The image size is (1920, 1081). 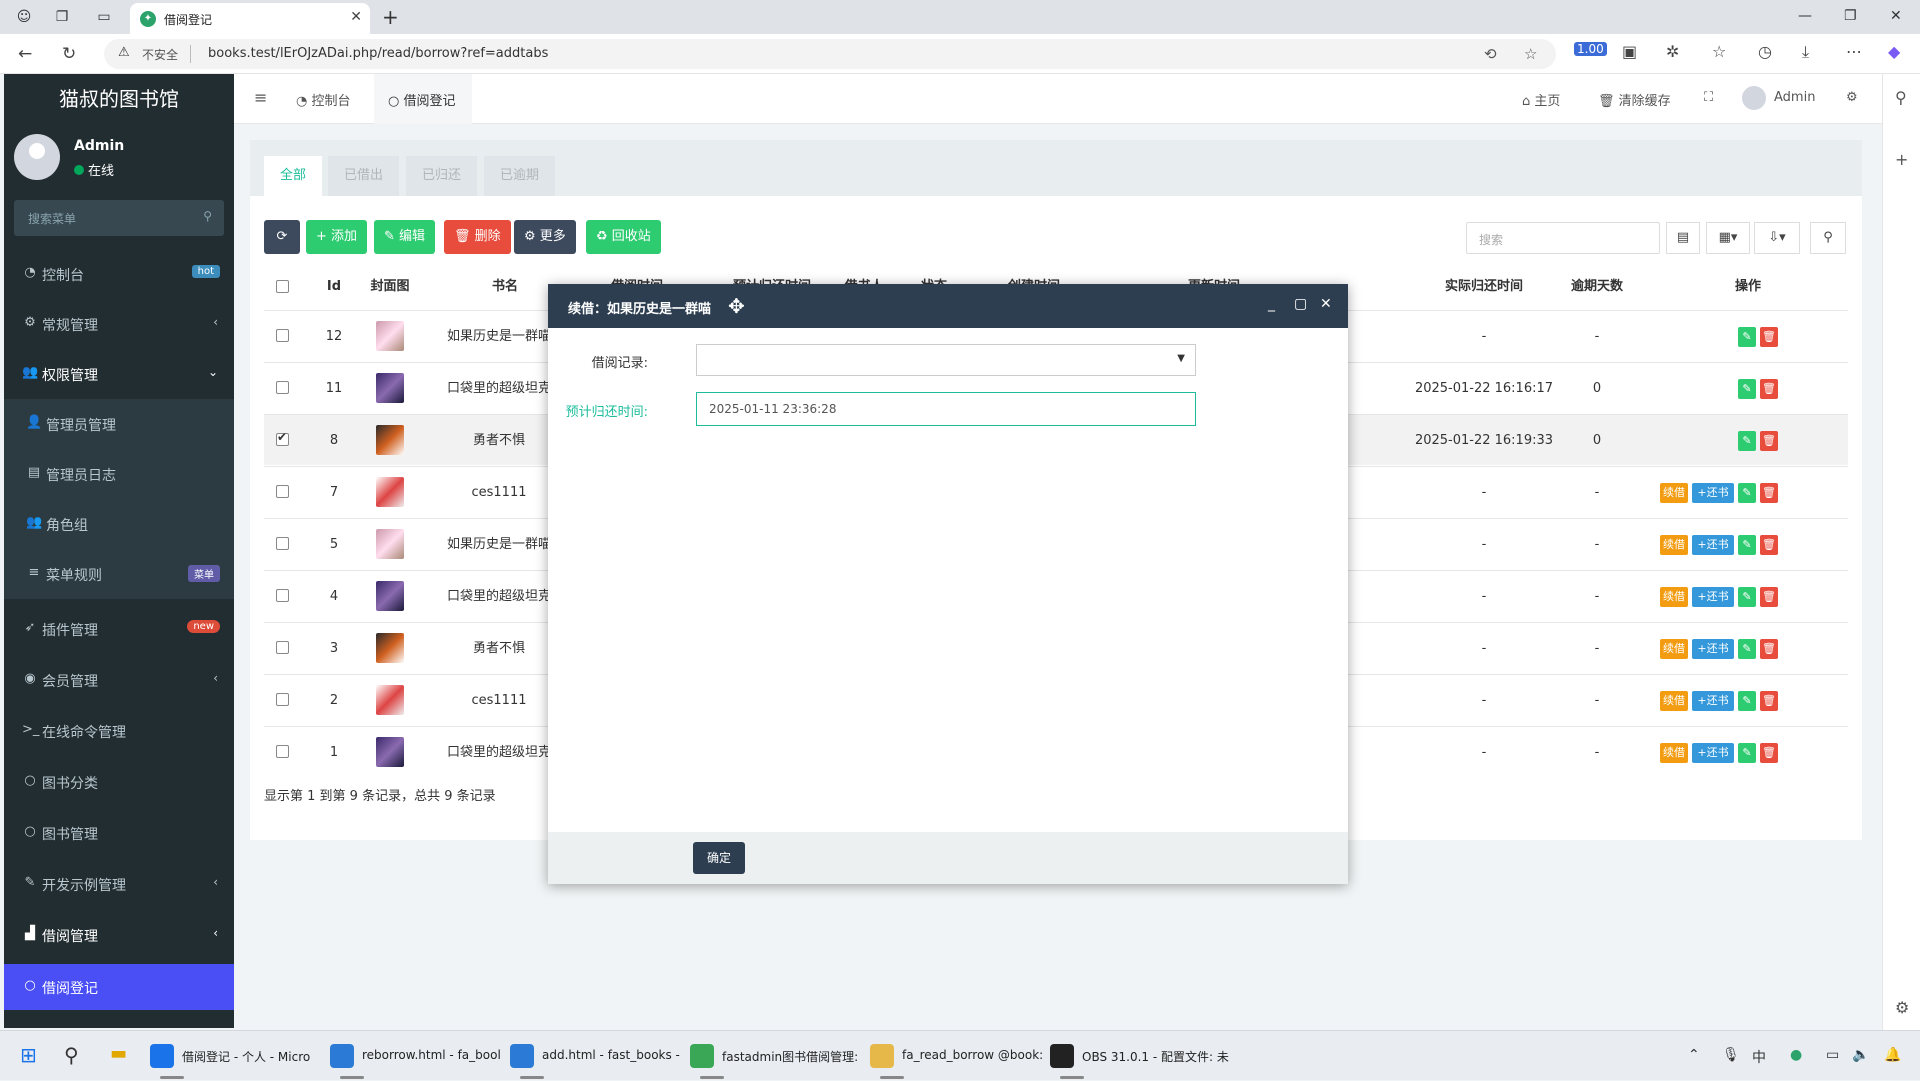 I want to click on sidebar-item-dashboard: ◔ 控制台 hot, so click(x=119, y=274).